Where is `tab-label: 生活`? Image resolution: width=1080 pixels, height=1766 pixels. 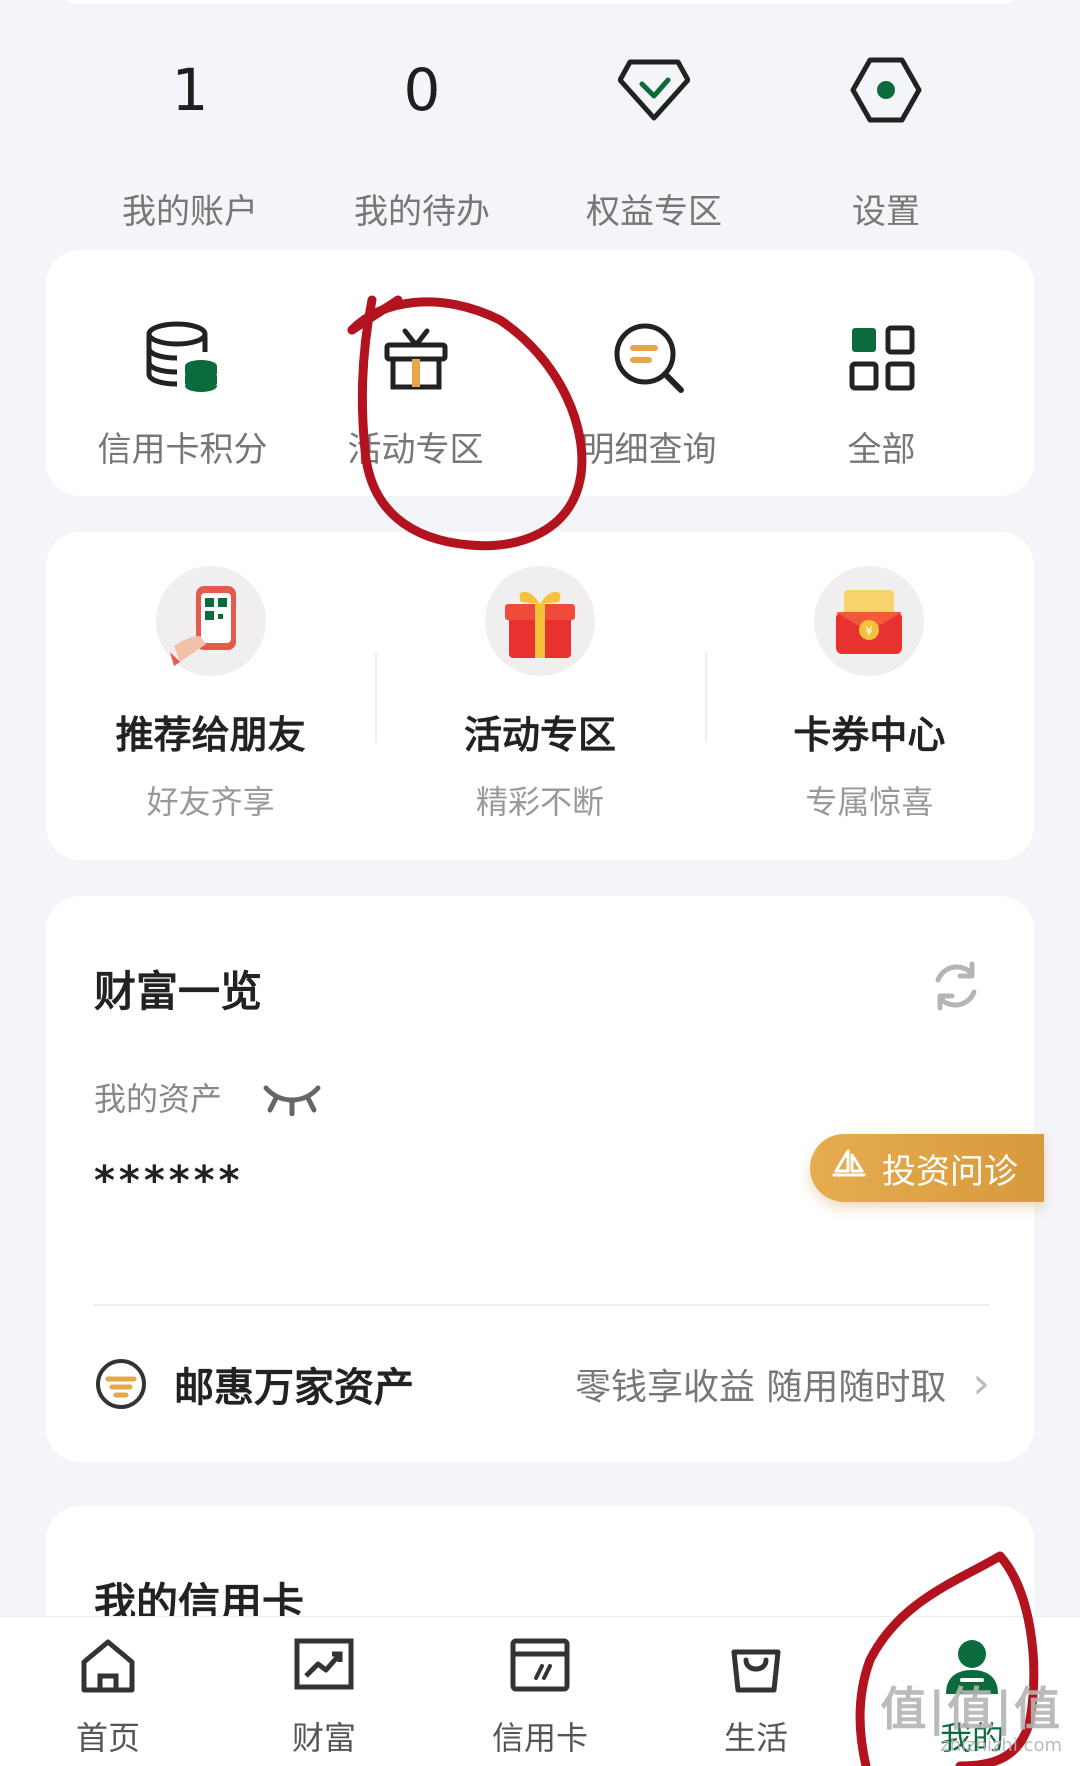
tab-label: 生活 is located at coordinates (755, 1738).